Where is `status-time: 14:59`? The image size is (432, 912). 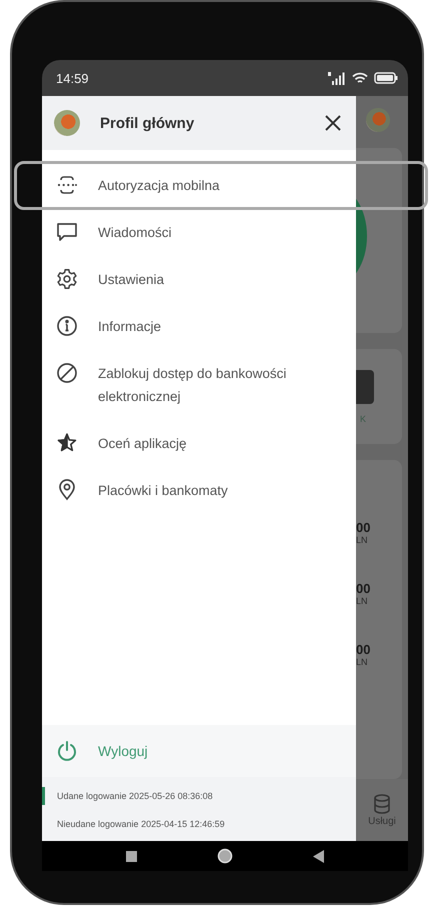 status-time: 14:59 is located at coordinates (72, 78).